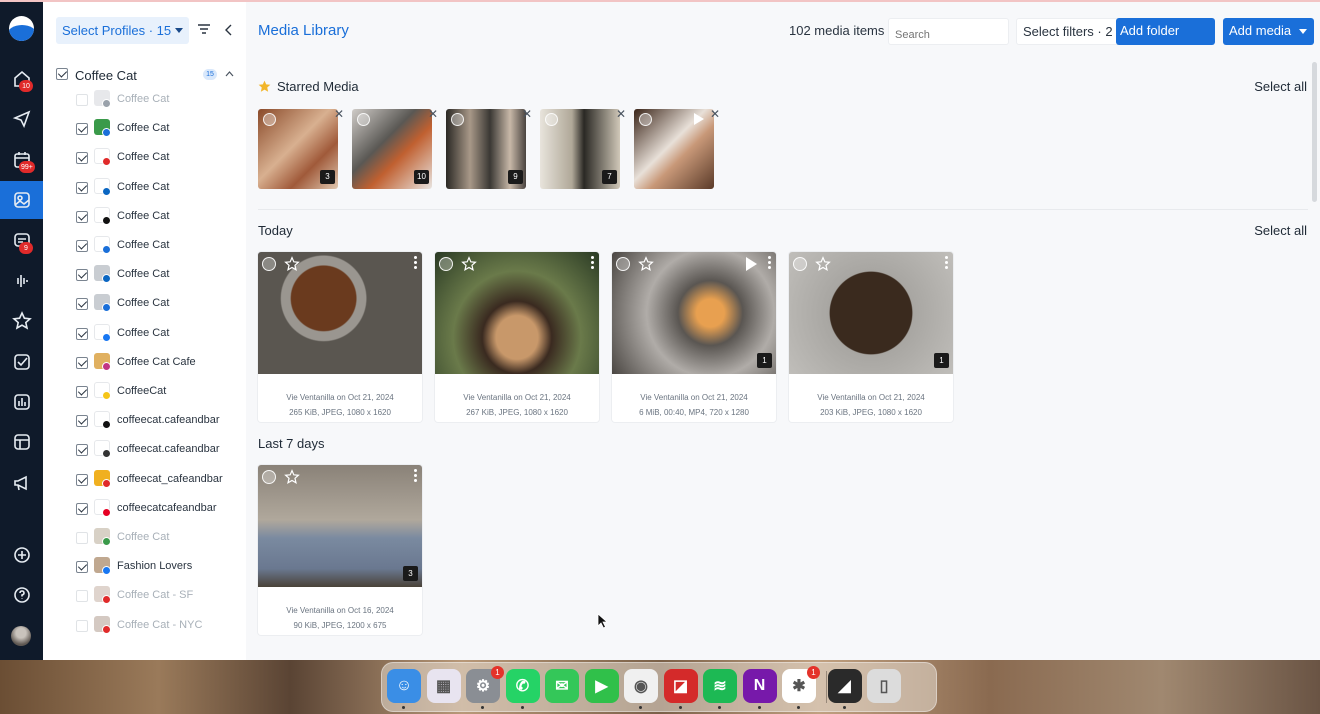  Describe the element at coordinates (146, 74) in the screenshot. I see `profile-group-row: Coffee Cat 15` at that location.